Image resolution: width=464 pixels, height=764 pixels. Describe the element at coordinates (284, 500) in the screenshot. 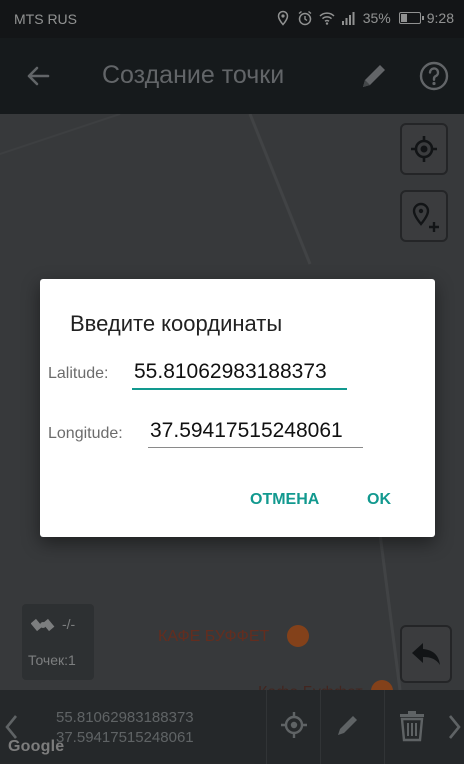

I see `cancel-button: ОТМЕНА` at that location.